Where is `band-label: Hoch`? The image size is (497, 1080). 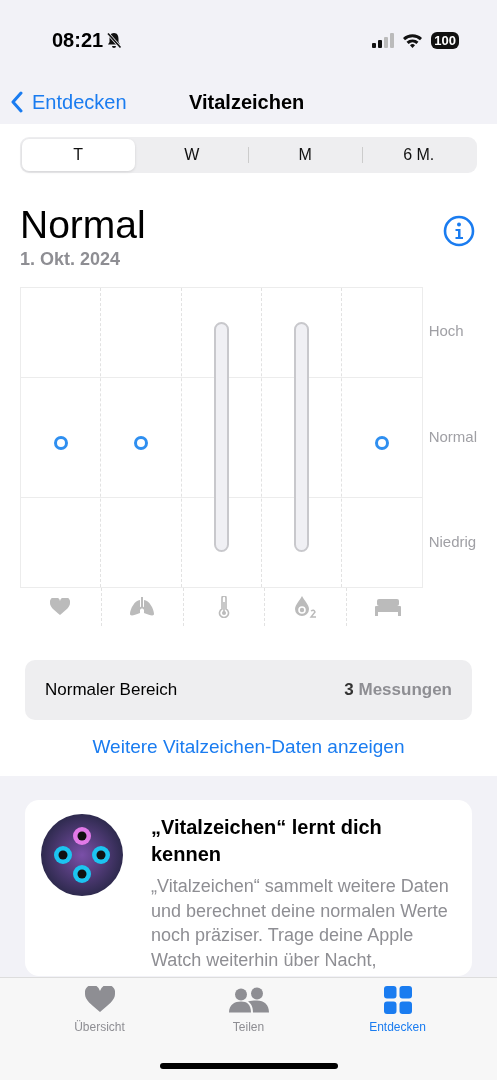
band-label: Hoch is located at coordinates (446, 330).